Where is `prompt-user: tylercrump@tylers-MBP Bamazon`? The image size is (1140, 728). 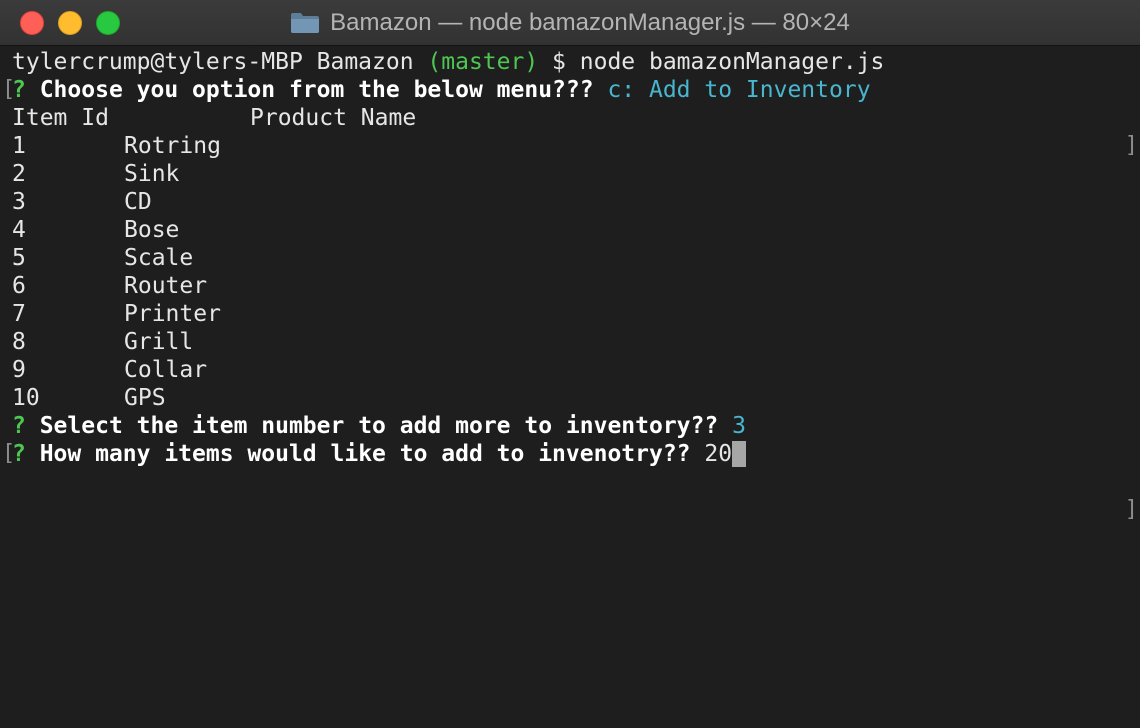 prompt-user: tylercrump@tylers-MBP Bamazon is located at coordinates (220, 62).